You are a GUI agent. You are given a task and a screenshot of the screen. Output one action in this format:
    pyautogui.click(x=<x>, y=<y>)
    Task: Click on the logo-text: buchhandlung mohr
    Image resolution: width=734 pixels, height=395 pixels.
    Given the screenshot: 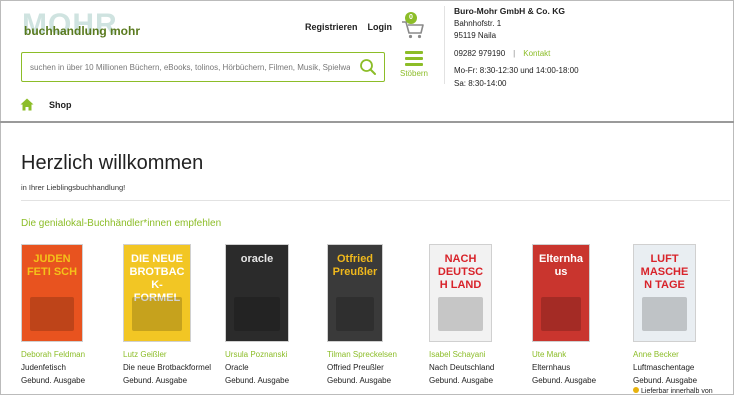 What is the action you would take?
    pyautogui.click(x=82, y=31)
    